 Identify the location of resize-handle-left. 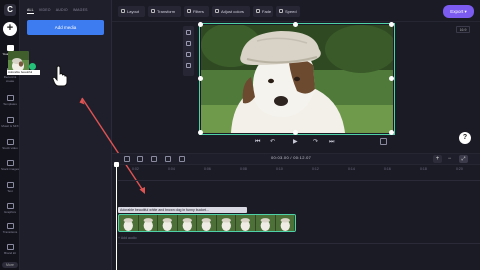
(200, 78).